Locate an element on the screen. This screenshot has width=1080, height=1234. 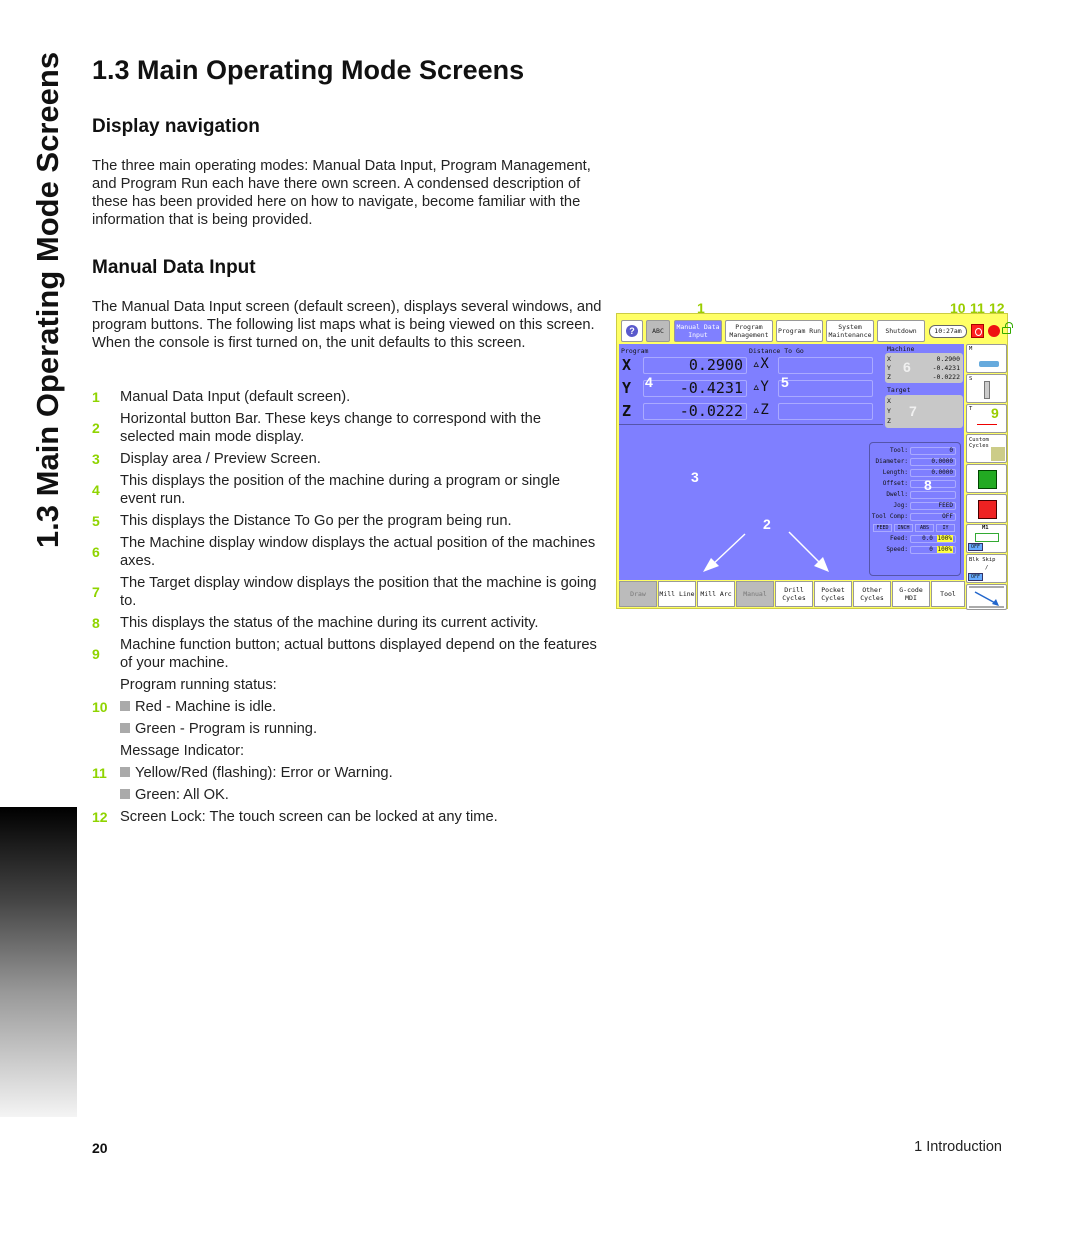
help-icon: ? is located at coordinates (632, 331).